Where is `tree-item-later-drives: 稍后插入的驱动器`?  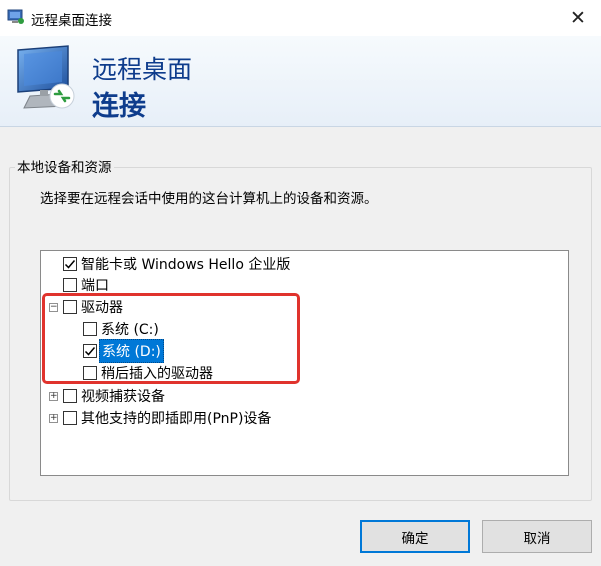 tree-item-later-drives: 稍后插入的驱动器 is located at coordinates (149, 373).